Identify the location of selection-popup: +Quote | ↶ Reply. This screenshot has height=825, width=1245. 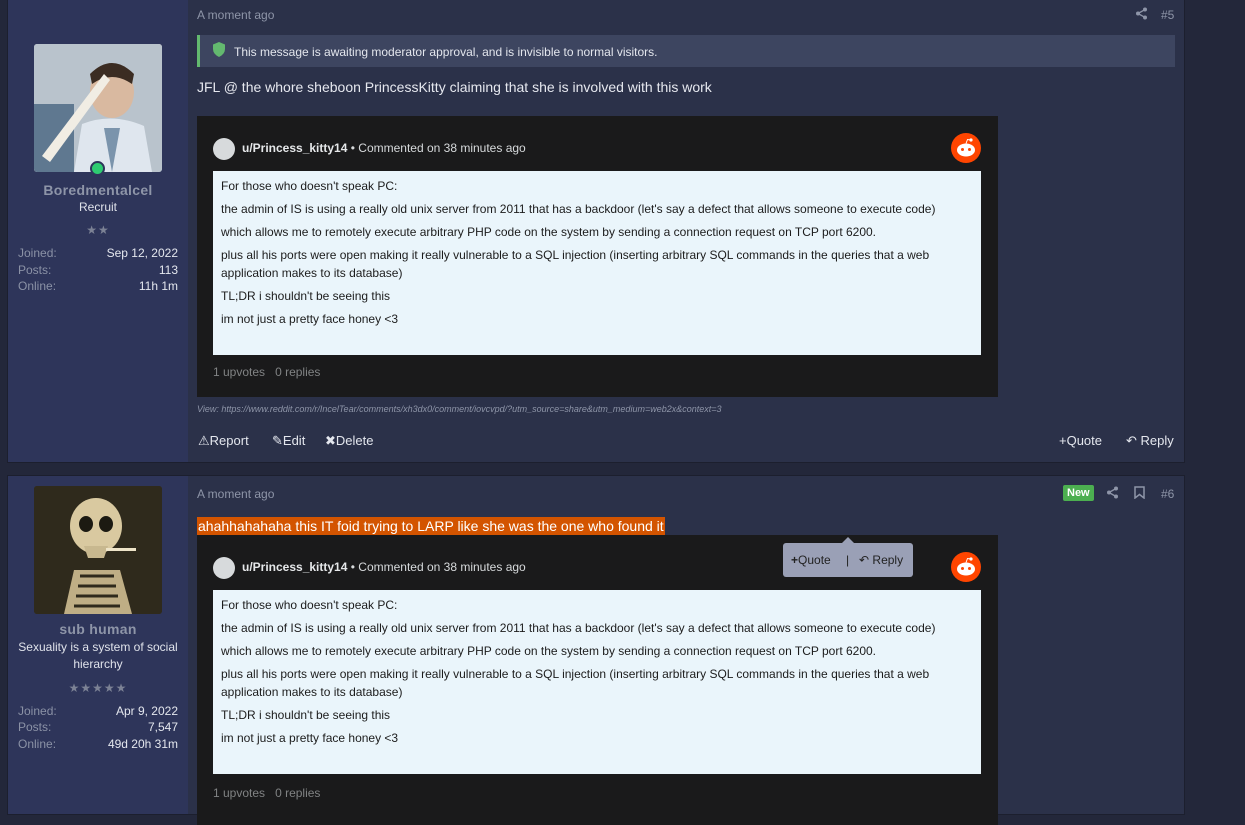
(848, 557).